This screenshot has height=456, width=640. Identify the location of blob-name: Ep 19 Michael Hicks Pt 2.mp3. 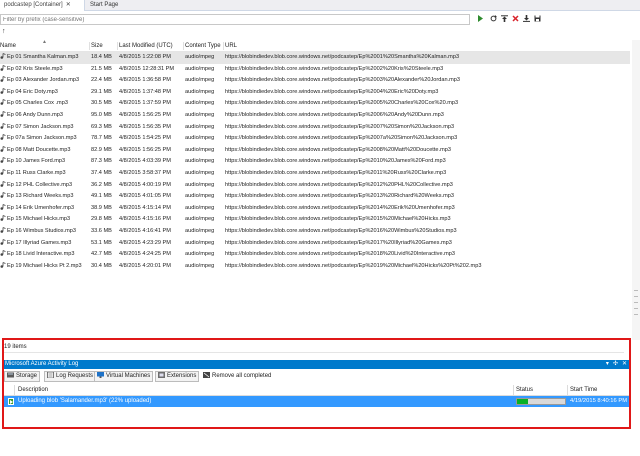
(44, 265).